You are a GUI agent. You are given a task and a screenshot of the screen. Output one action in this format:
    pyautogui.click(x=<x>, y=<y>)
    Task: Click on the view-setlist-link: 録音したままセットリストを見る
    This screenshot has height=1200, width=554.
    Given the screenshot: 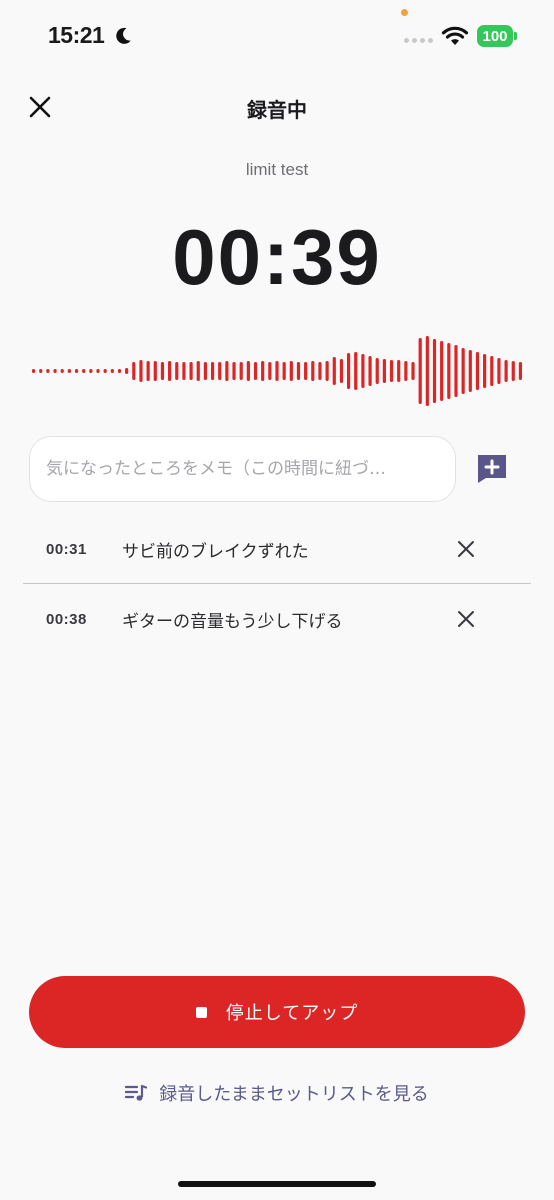 What is the action you would take?
    pyautogui.click(x=277, y=1093)
    